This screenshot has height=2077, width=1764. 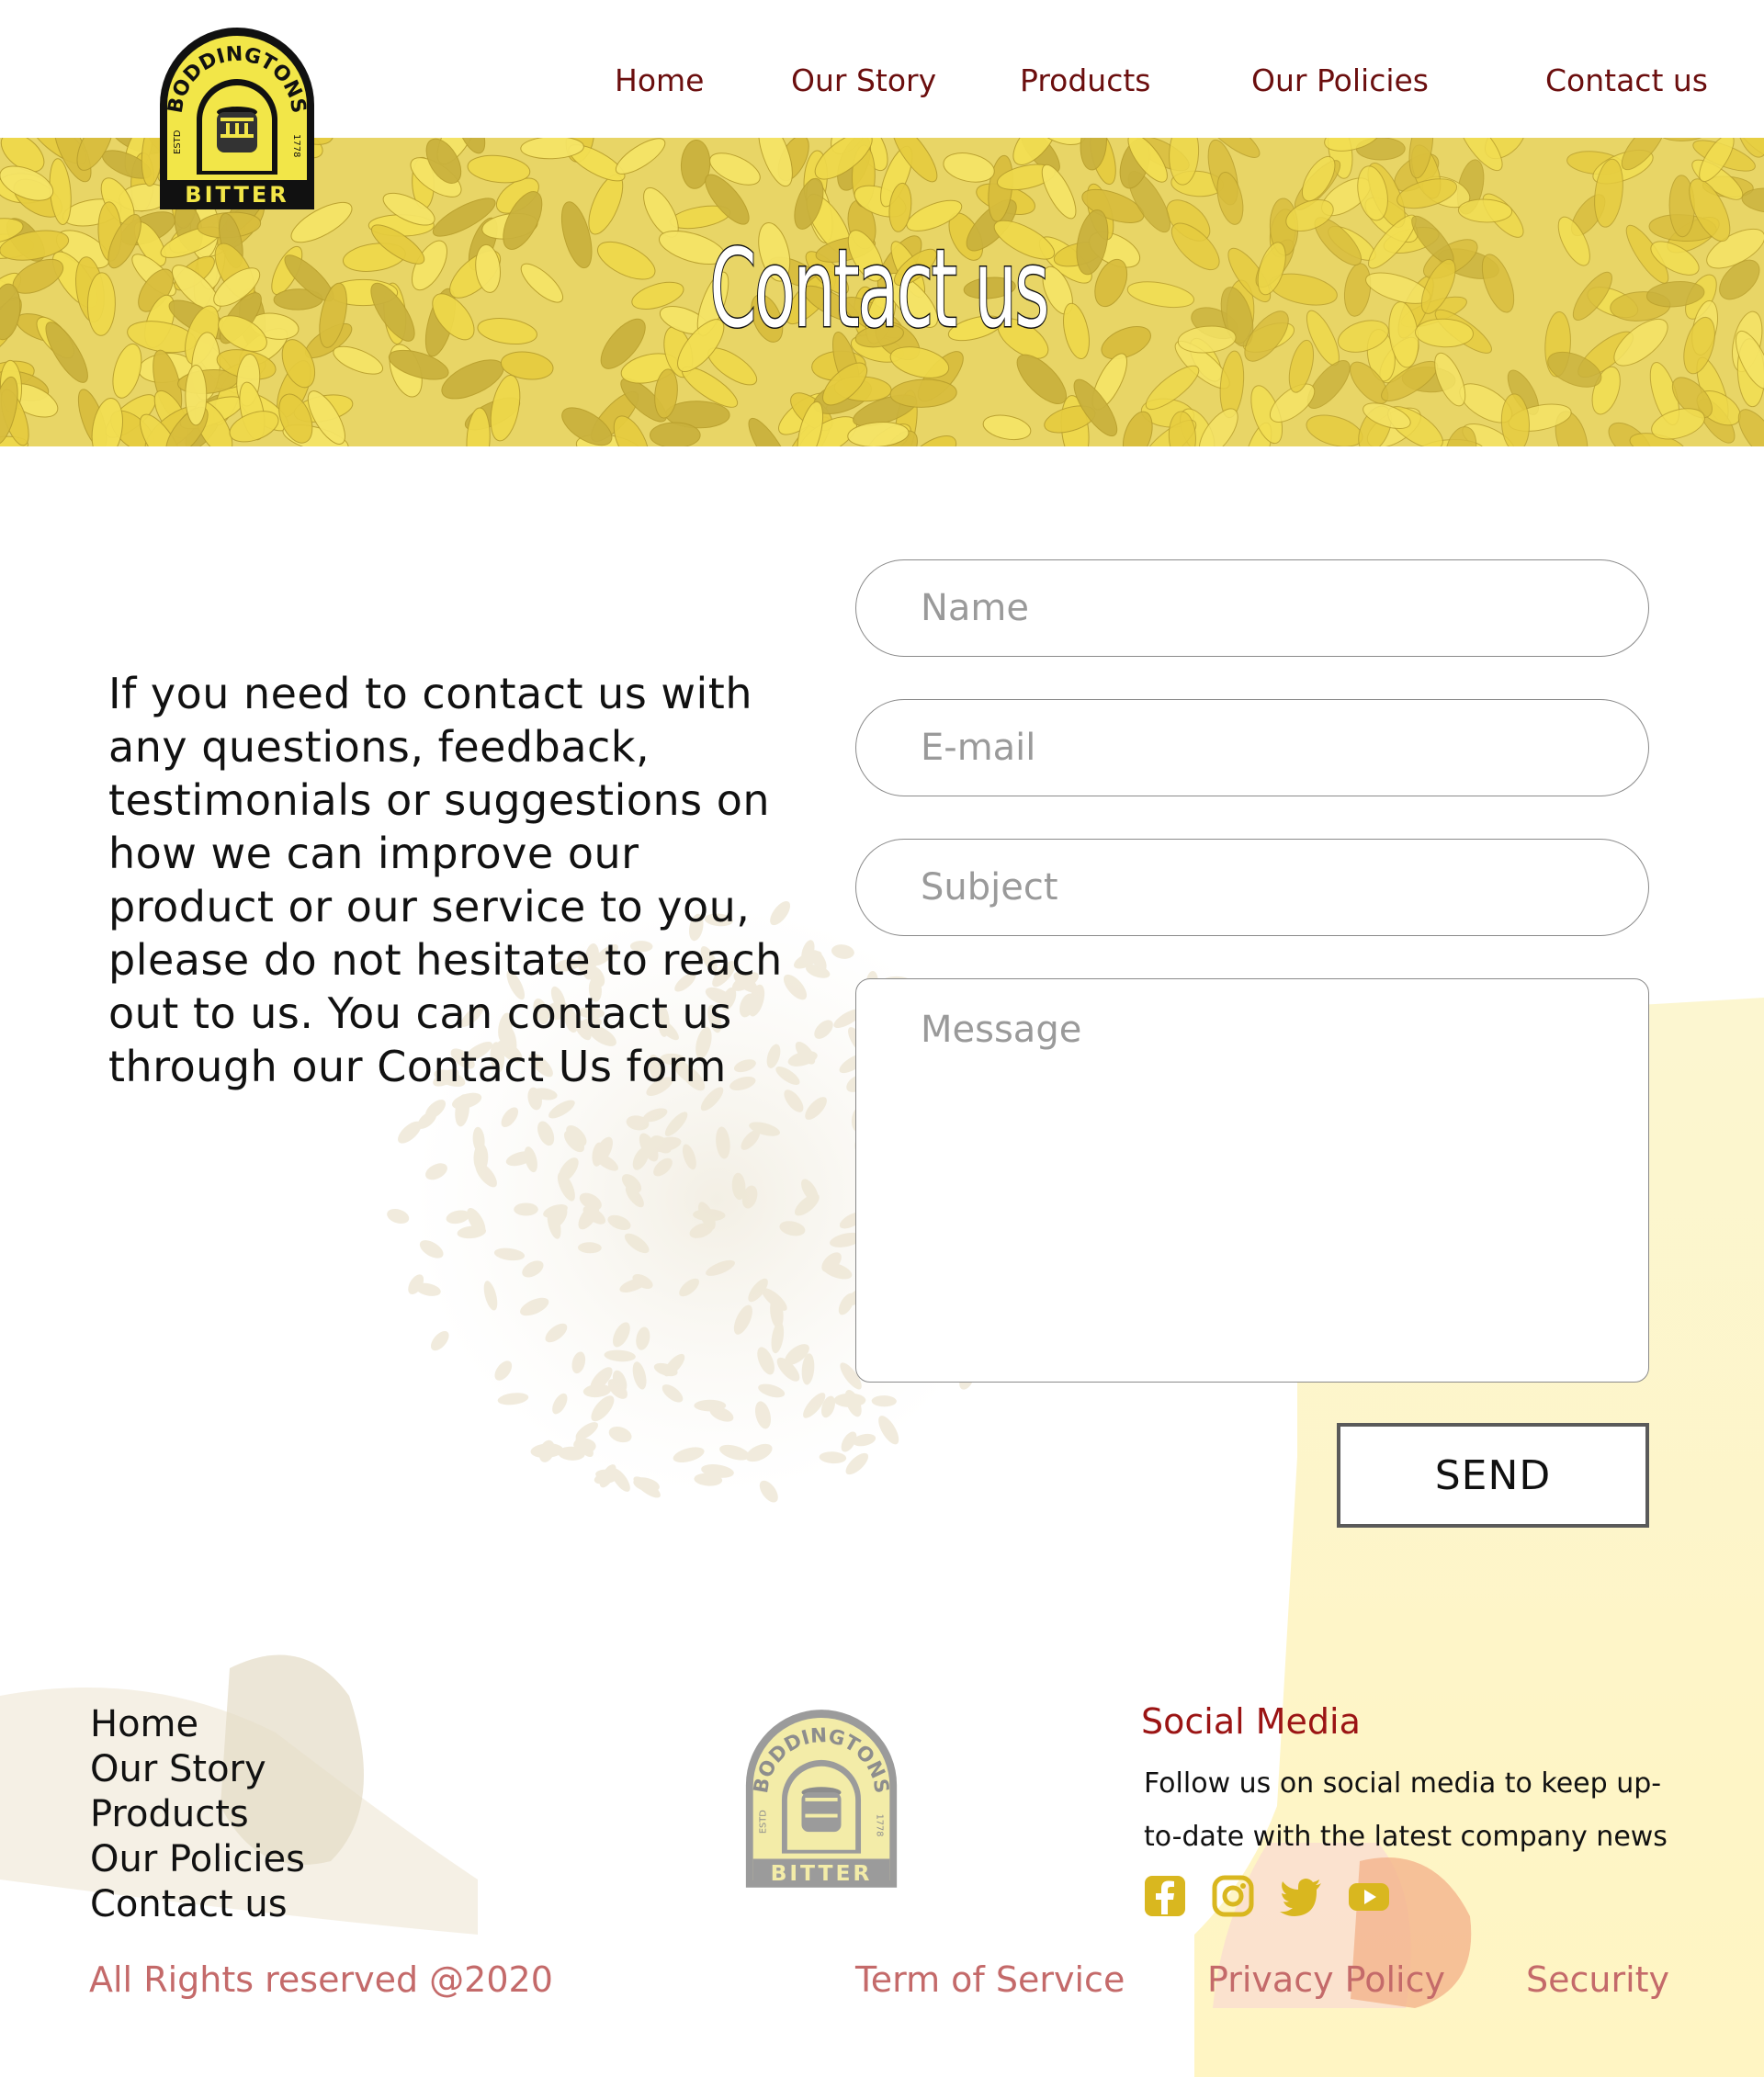 I want to click on nav-our-story: Our Story, so click(x=863, y=80).